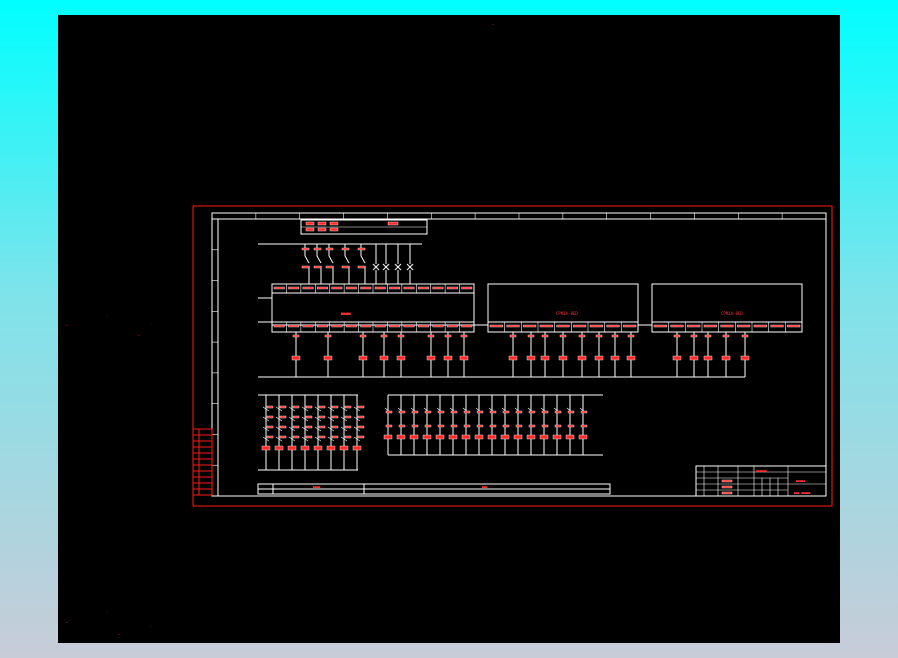 This screenshot has width=898, height=658. Describe the element at coordinates (519, 216) in the screenshot. I see `top-zone-ruler` at that location.